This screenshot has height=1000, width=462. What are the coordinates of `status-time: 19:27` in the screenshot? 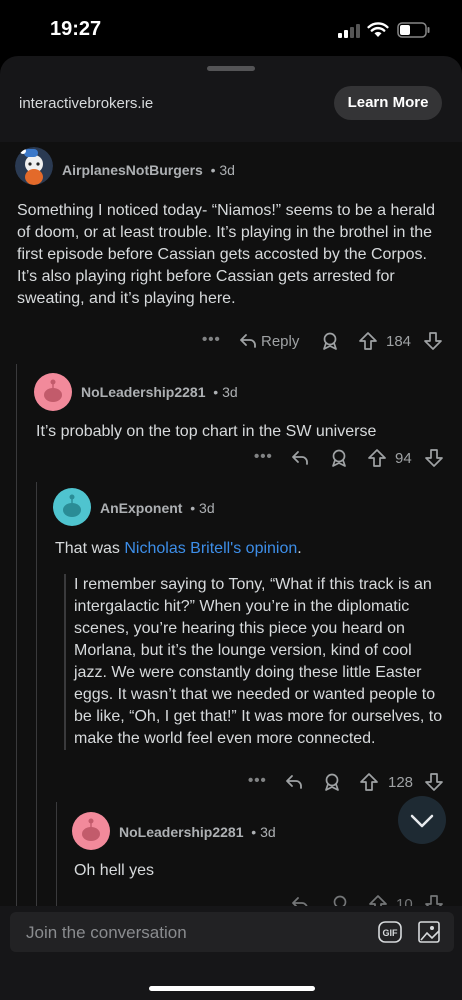 It's located at (76, 29).